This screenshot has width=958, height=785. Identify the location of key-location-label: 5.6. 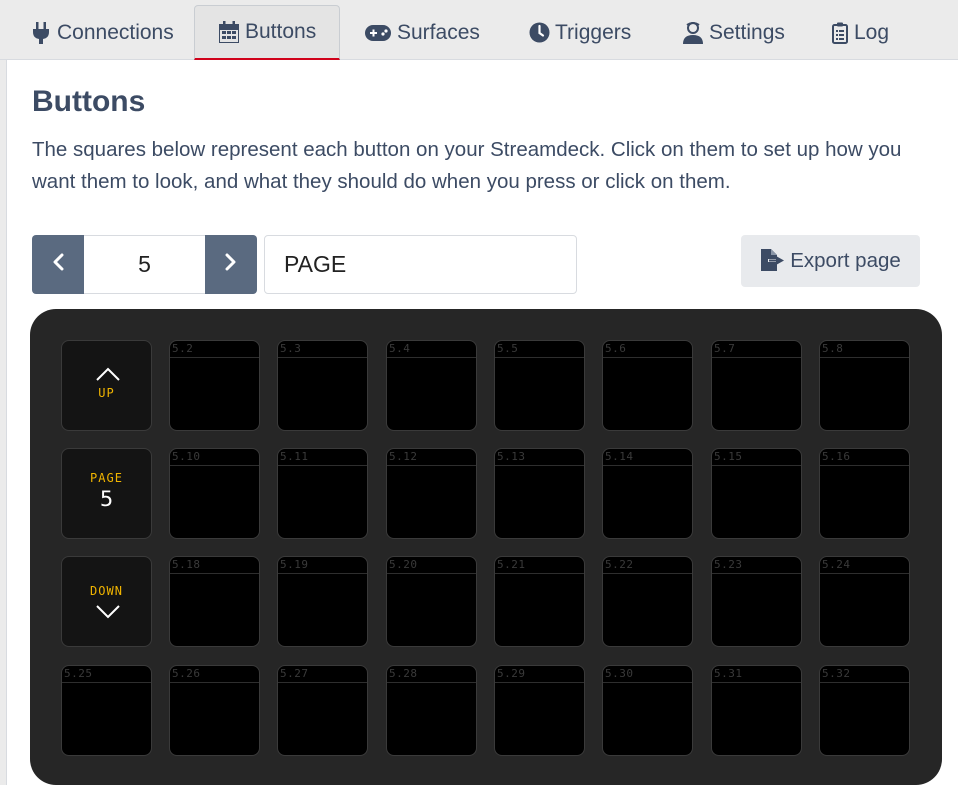
(616, 348).